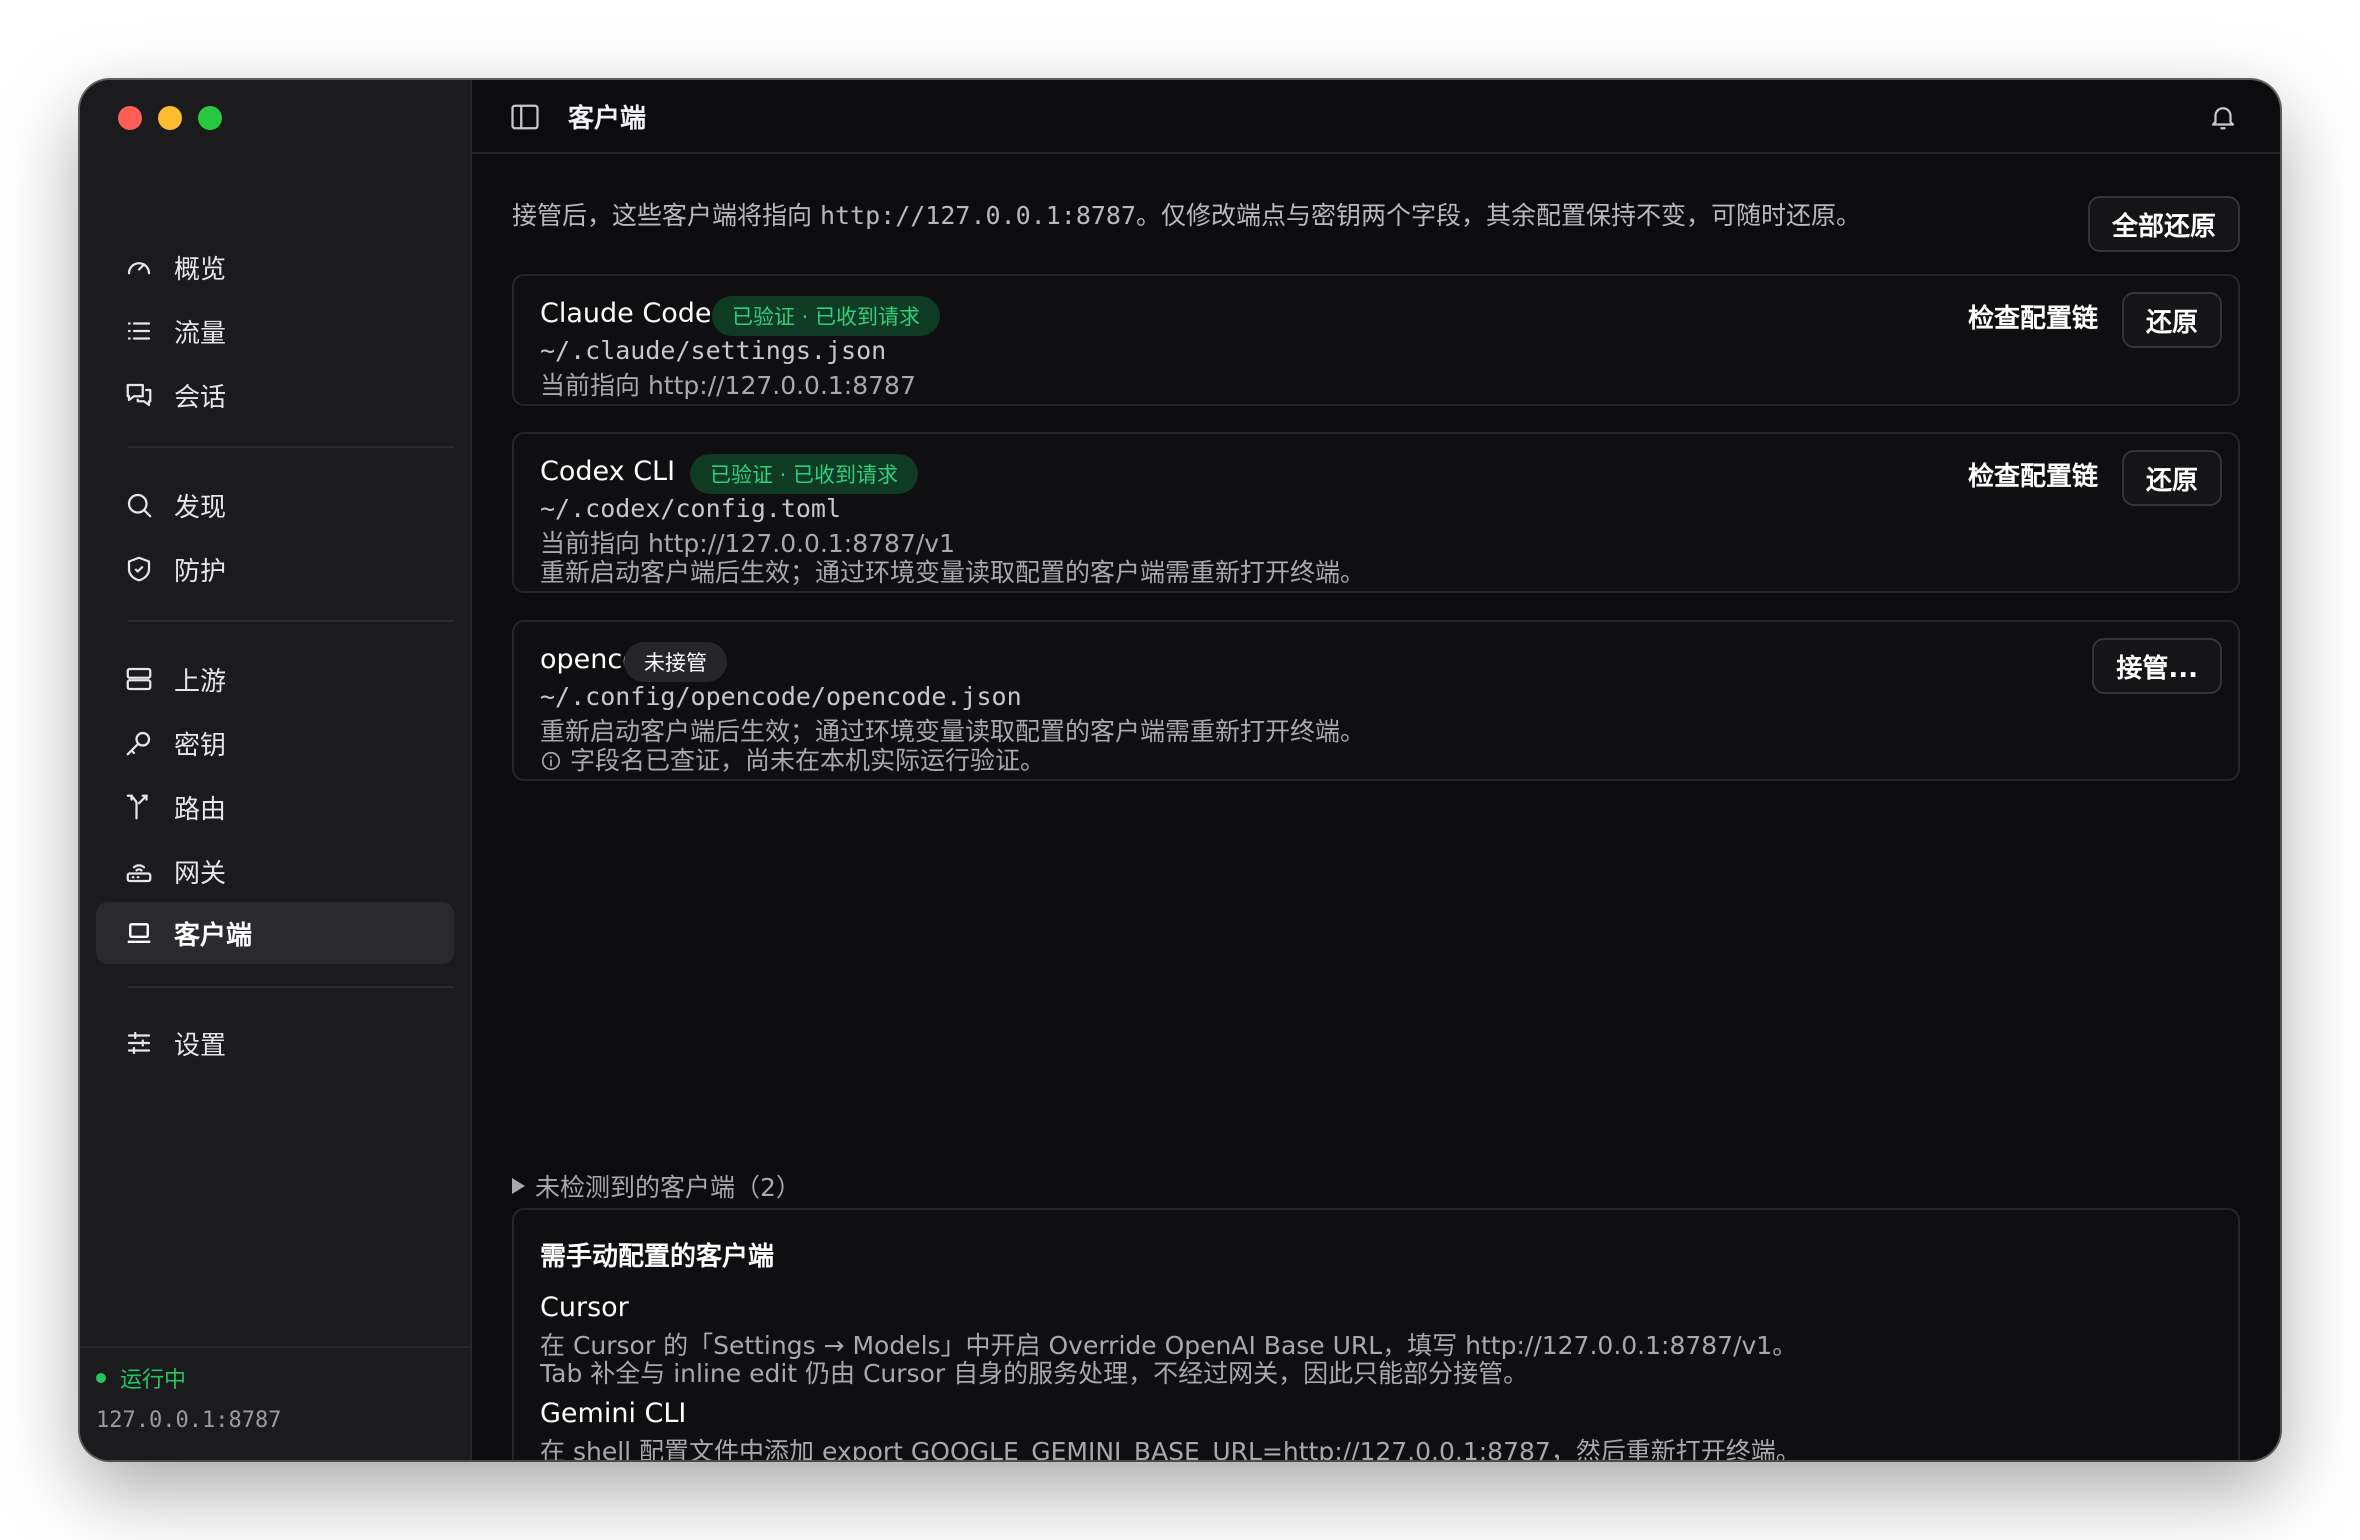 This screenshot has height=1540, width=2360. Describe the element at coordinates (626, 313) in the screenshot. I see `client-name: Claude Code` at that location.